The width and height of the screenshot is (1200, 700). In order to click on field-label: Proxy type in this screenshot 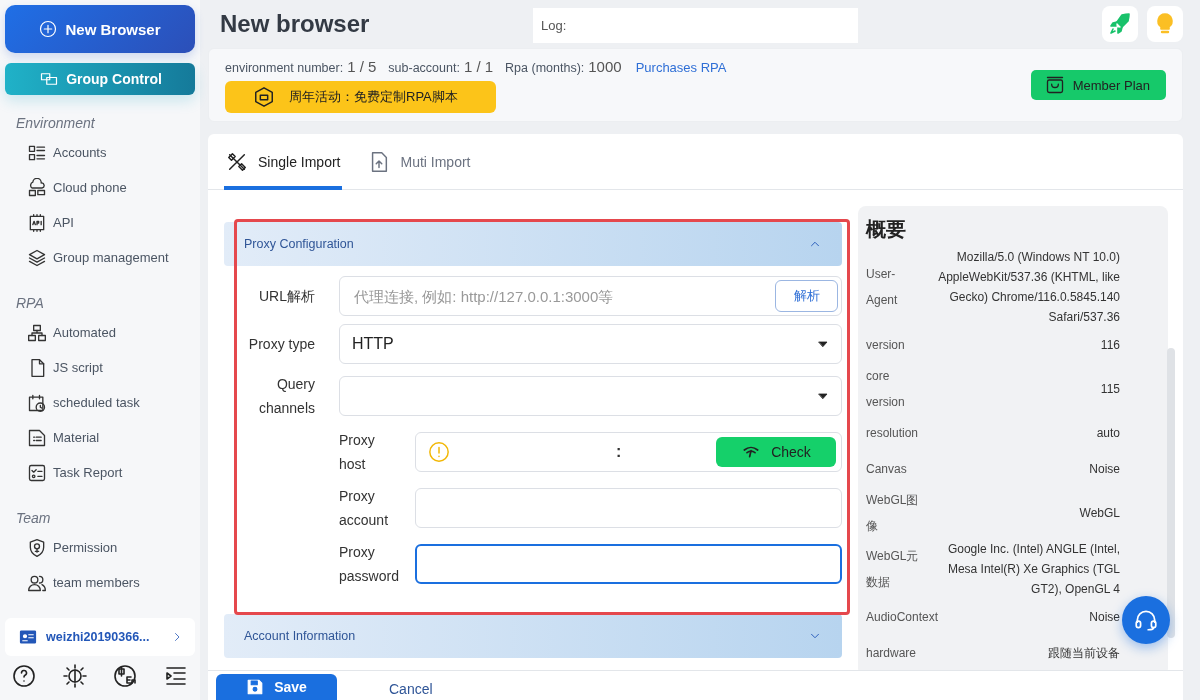, I will do `click(281, 344)`.